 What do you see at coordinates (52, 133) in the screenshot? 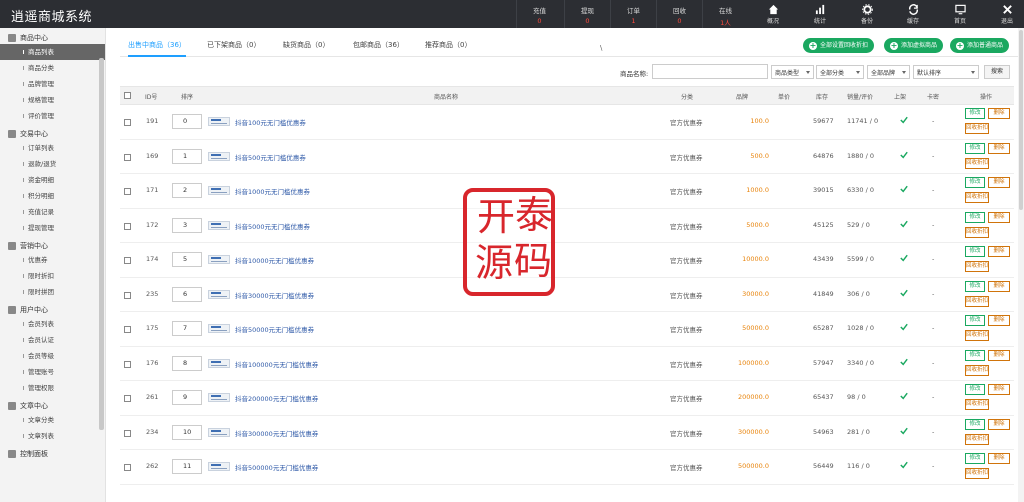
I see `sidebar-group-header: 交易中心` at bounding box center [52, 133].